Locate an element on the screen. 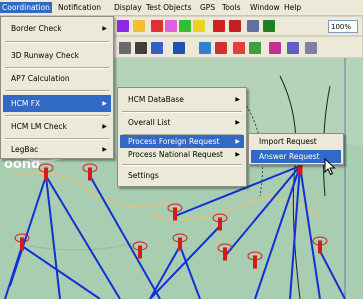 This screenshot has width=363, height=299. menu-help: Help is located at coordinates (292, 7).